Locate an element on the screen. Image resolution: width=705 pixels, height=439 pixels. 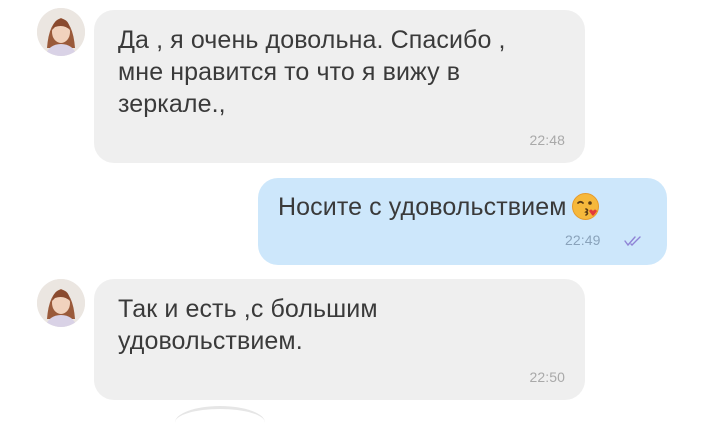
message-time: 22:50 is located at coordinates (547, 377).